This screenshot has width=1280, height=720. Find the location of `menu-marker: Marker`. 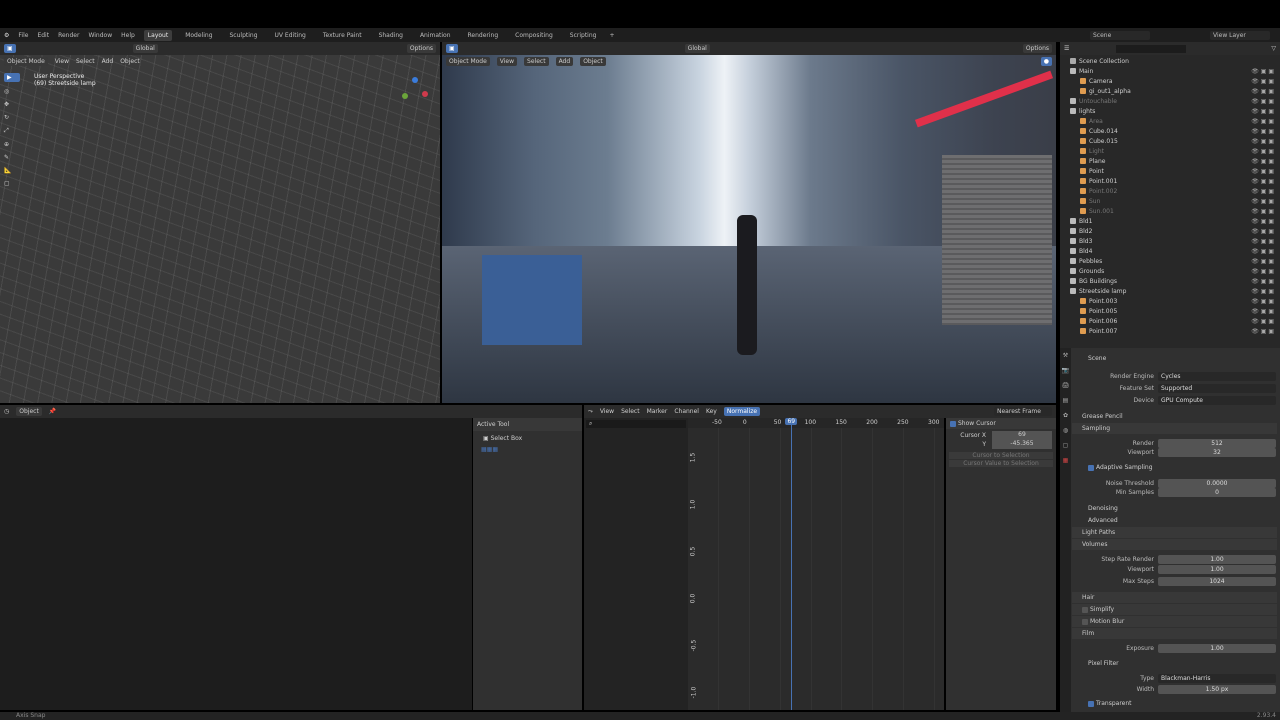

menu-marker: Marker is located at coordinates (657, 411).